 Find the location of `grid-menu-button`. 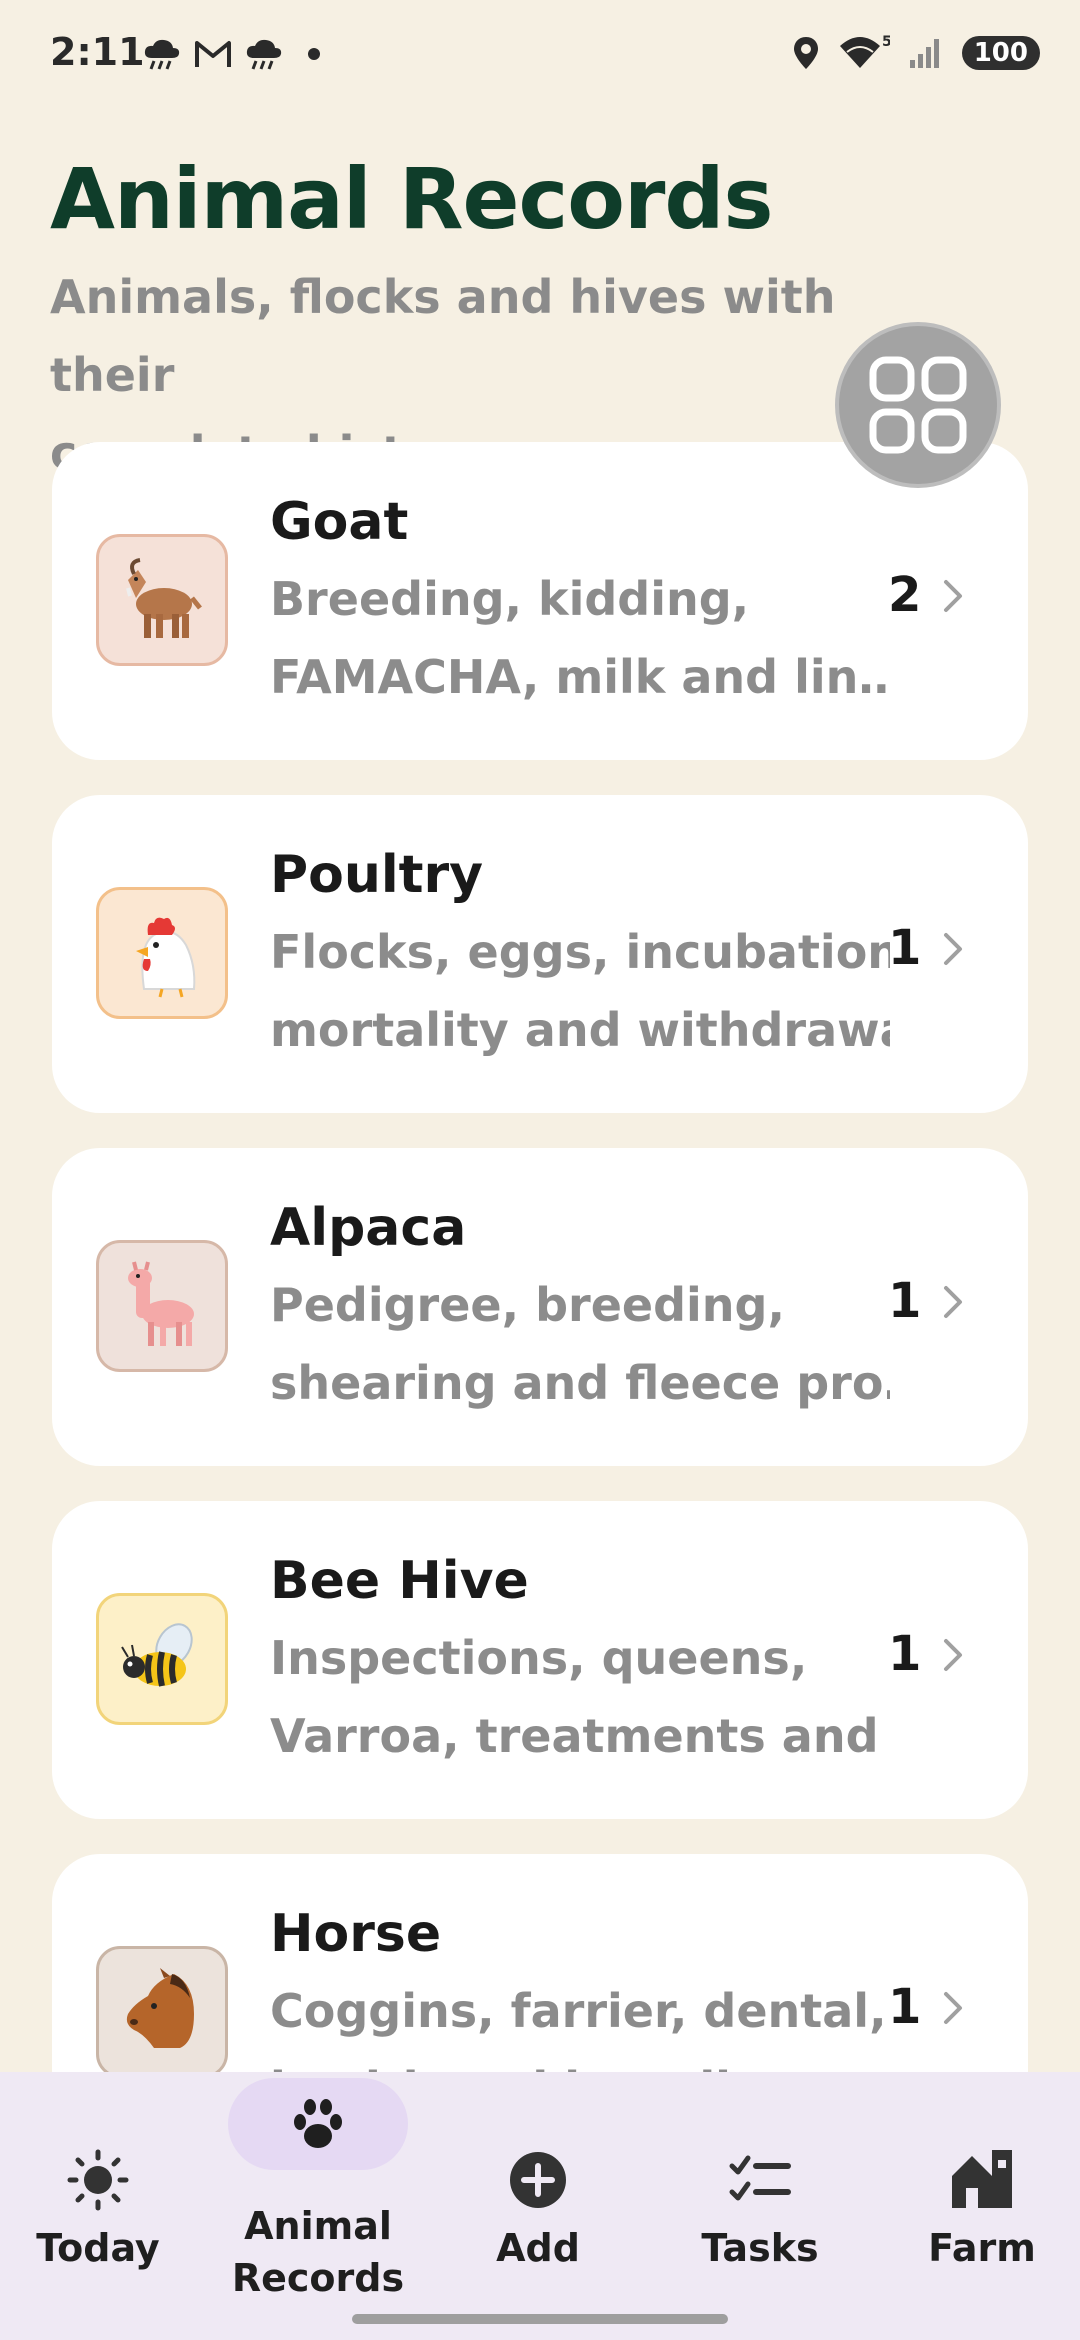

grid-menu-button is located at coordinates (918, 405).